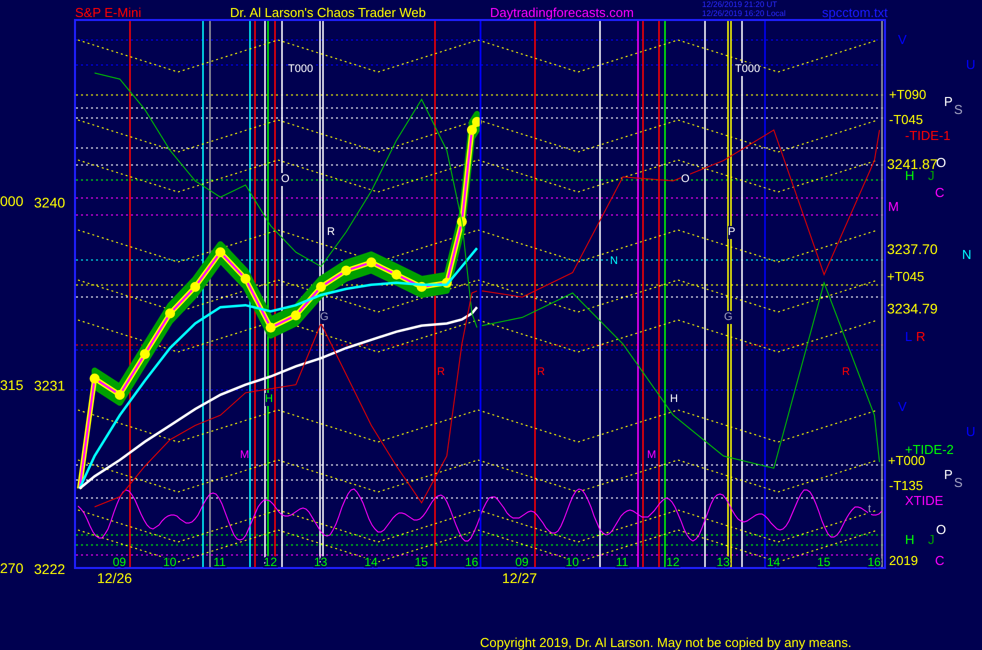 The height and width of the screenshot is (650, 982). I want to click on price-tick-label: 3240, so click(50, 202).